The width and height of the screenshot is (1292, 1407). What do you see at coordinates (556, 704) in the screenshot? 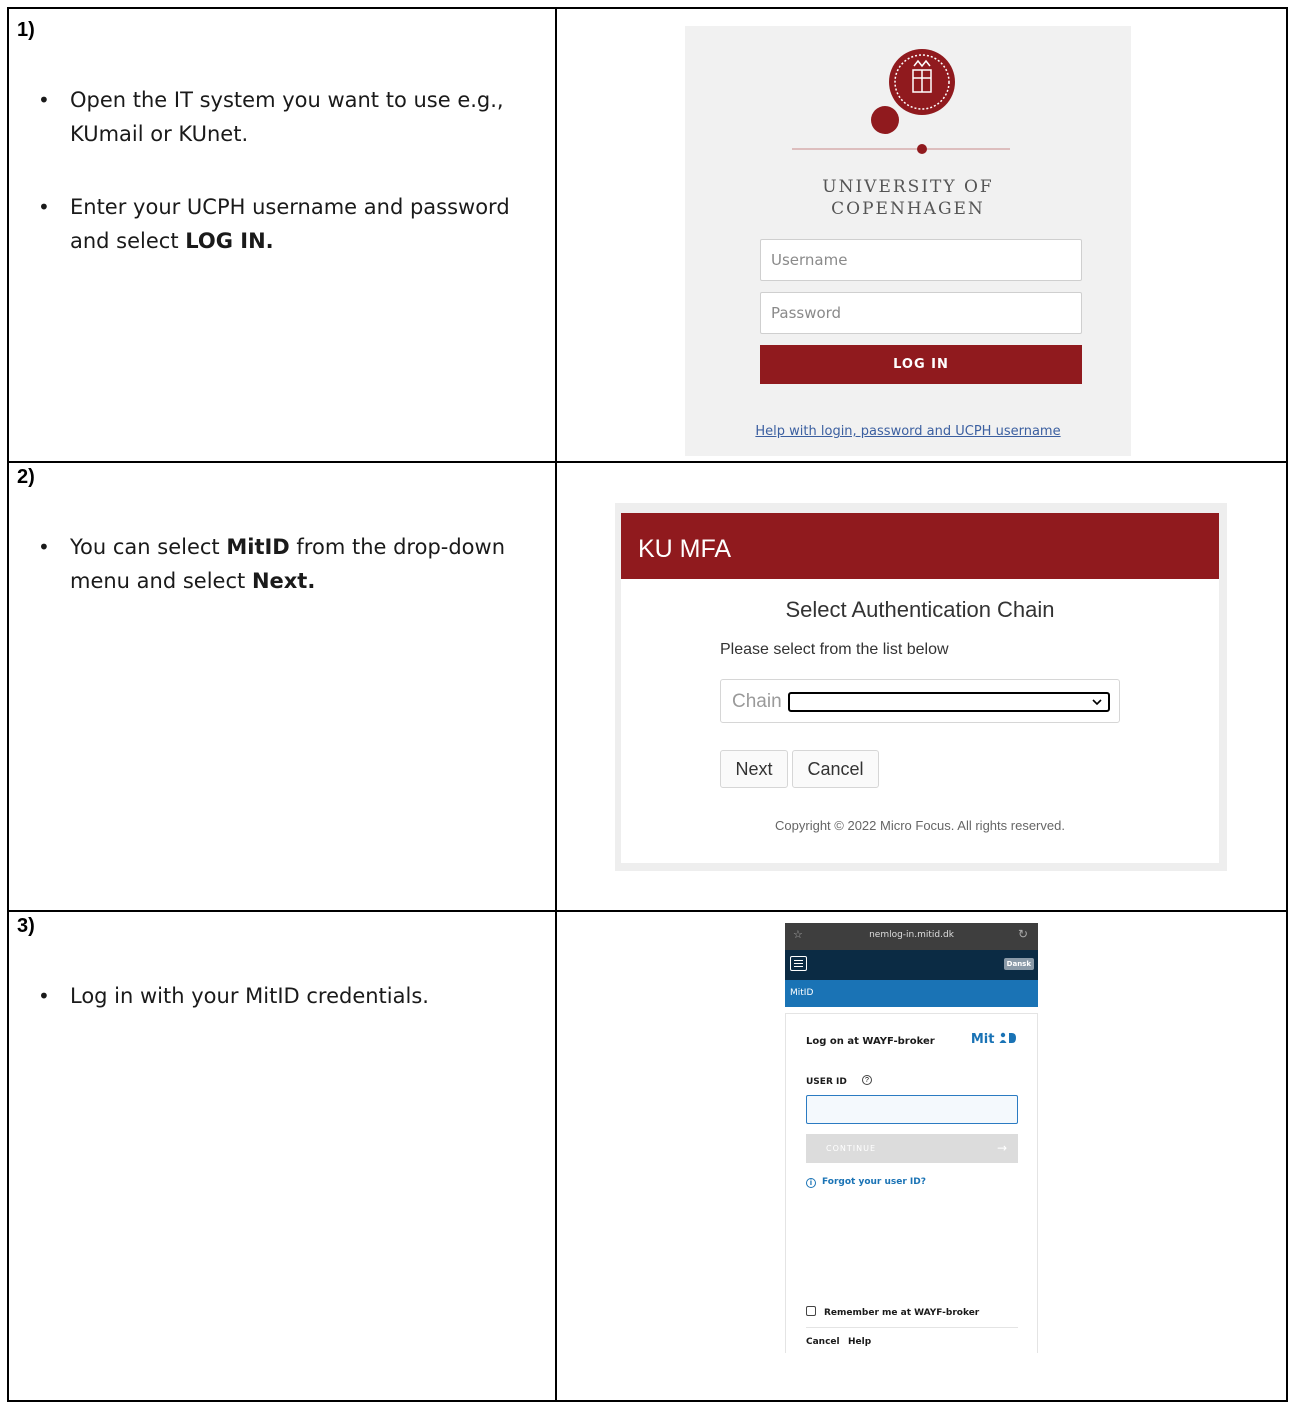
I see `column-divider` at bounding box center [556, 704].